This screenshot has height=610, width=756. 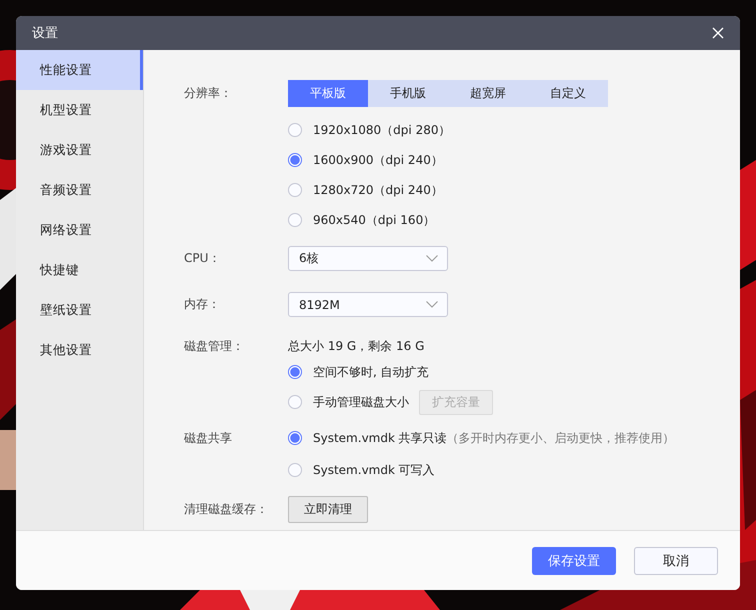 I want to click on cpu-dropdown: 6核, so click(x=368, y=258).